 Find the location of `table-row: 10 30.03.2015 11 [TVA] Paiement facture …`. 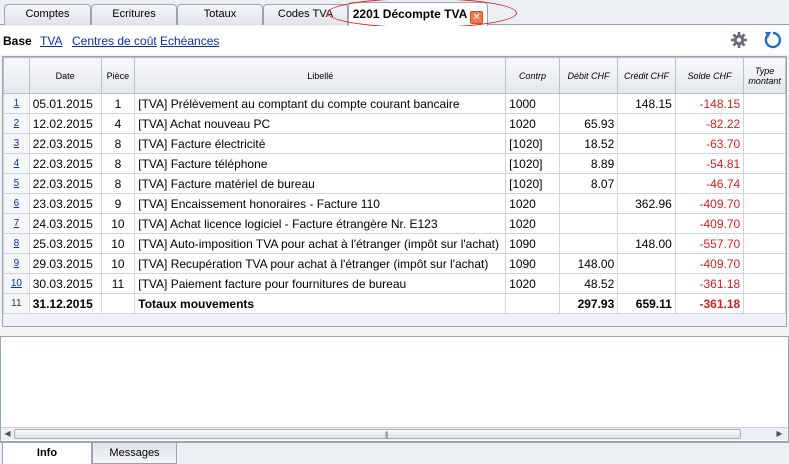

table-row: 10 30.03.2015 11 [TVA] Paiement facture … is located at coordinates (394, 283).